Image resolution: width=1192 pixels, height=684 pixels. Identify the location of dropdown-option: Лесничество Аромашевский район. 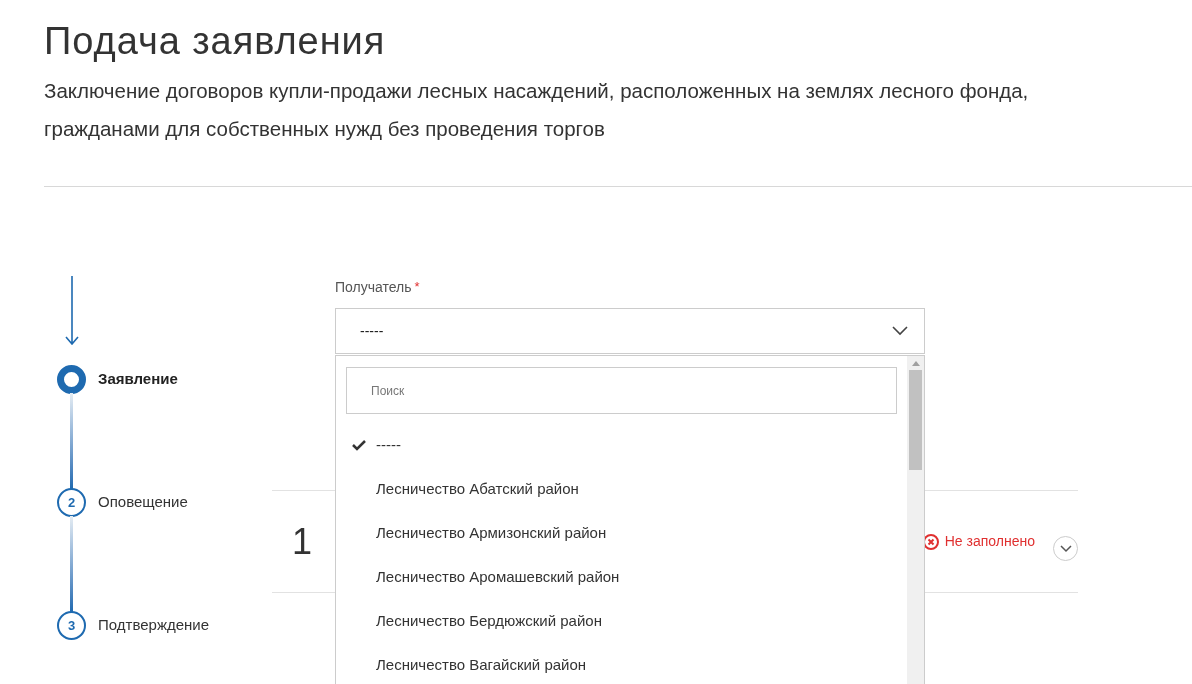
(621, 577).